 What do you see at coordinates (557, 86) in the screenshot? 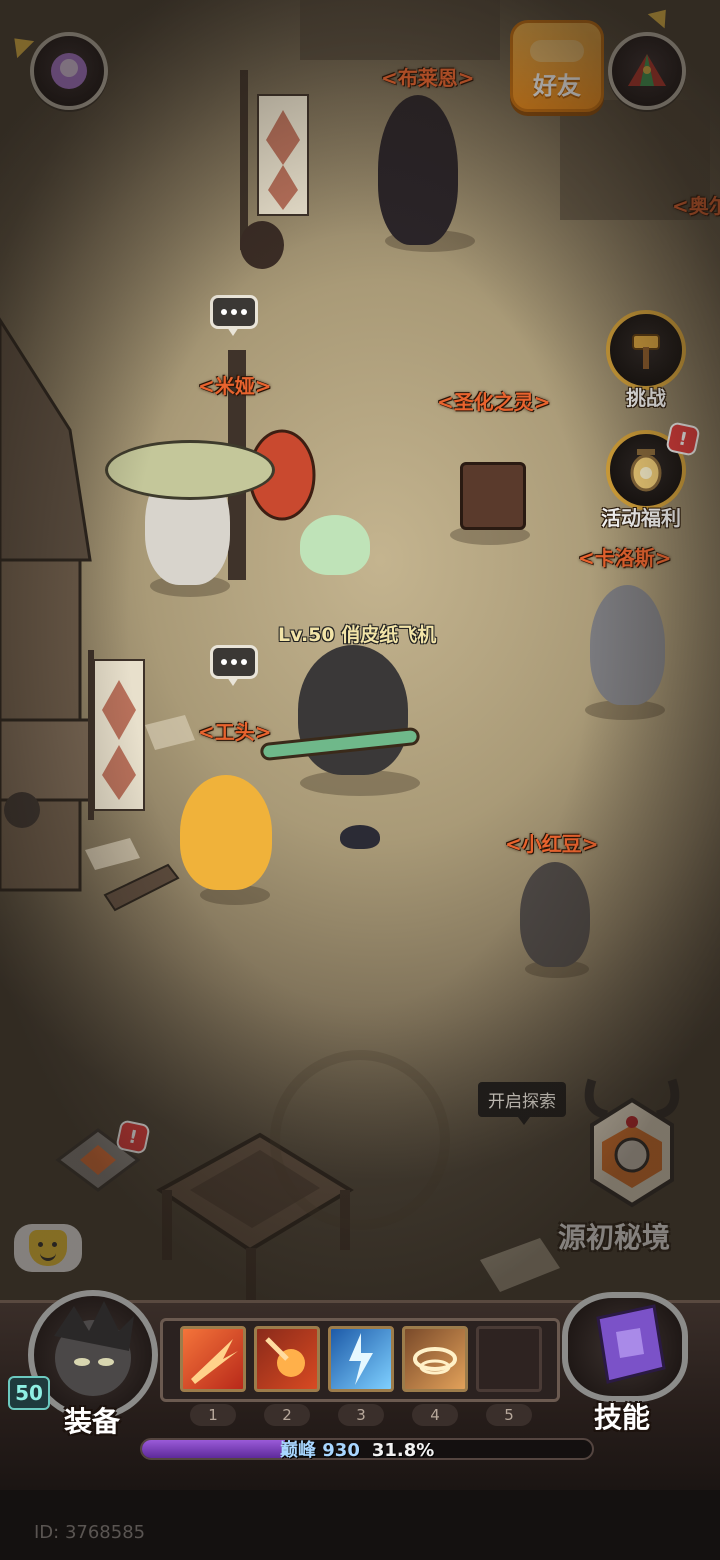
I see `friends-label: 好友` at bounding box center [557, 86].